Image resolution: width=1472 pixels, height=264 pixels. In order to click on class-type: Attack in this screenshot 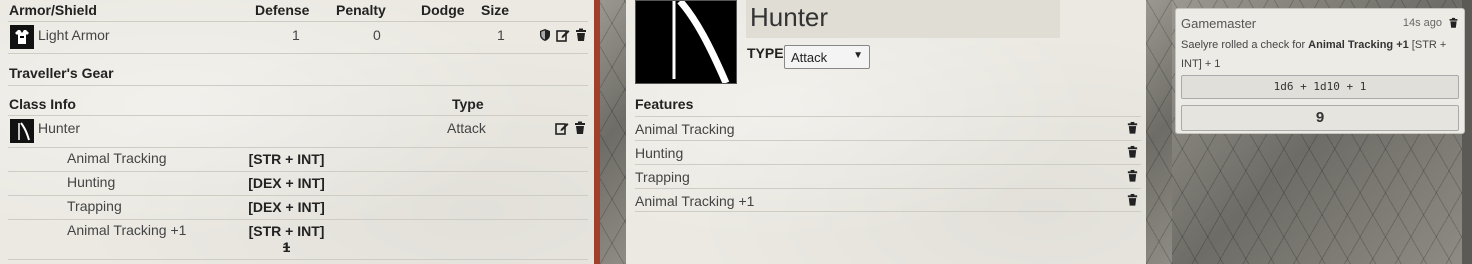, I will do `click(466, 128)`.